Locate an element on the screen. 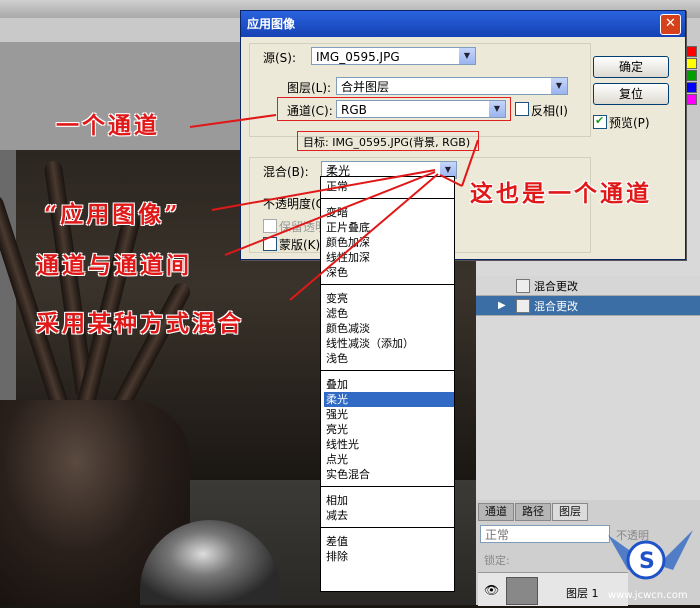  annotation-lines is located at coordinates (334, 207).